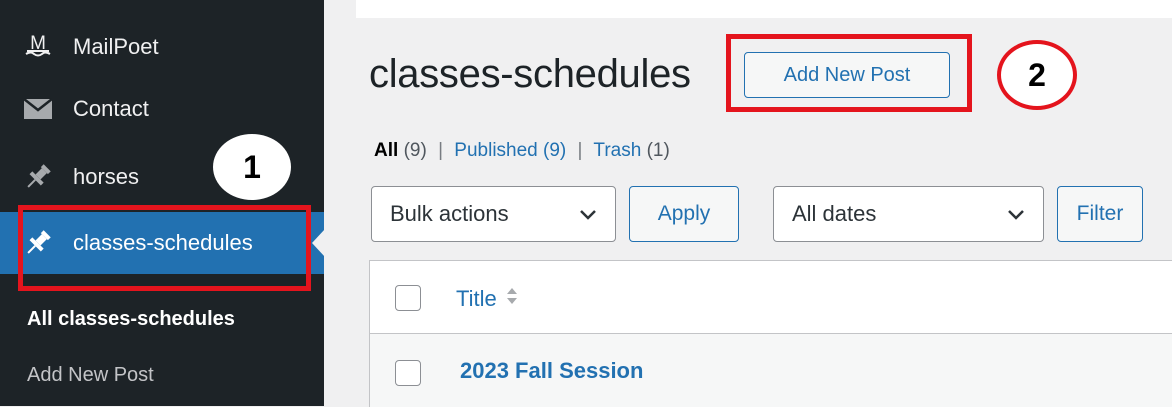 This screenshot has width=1172, height=407. I want to click on submenu-item-all: All classes-schedules, so click(131, 319).